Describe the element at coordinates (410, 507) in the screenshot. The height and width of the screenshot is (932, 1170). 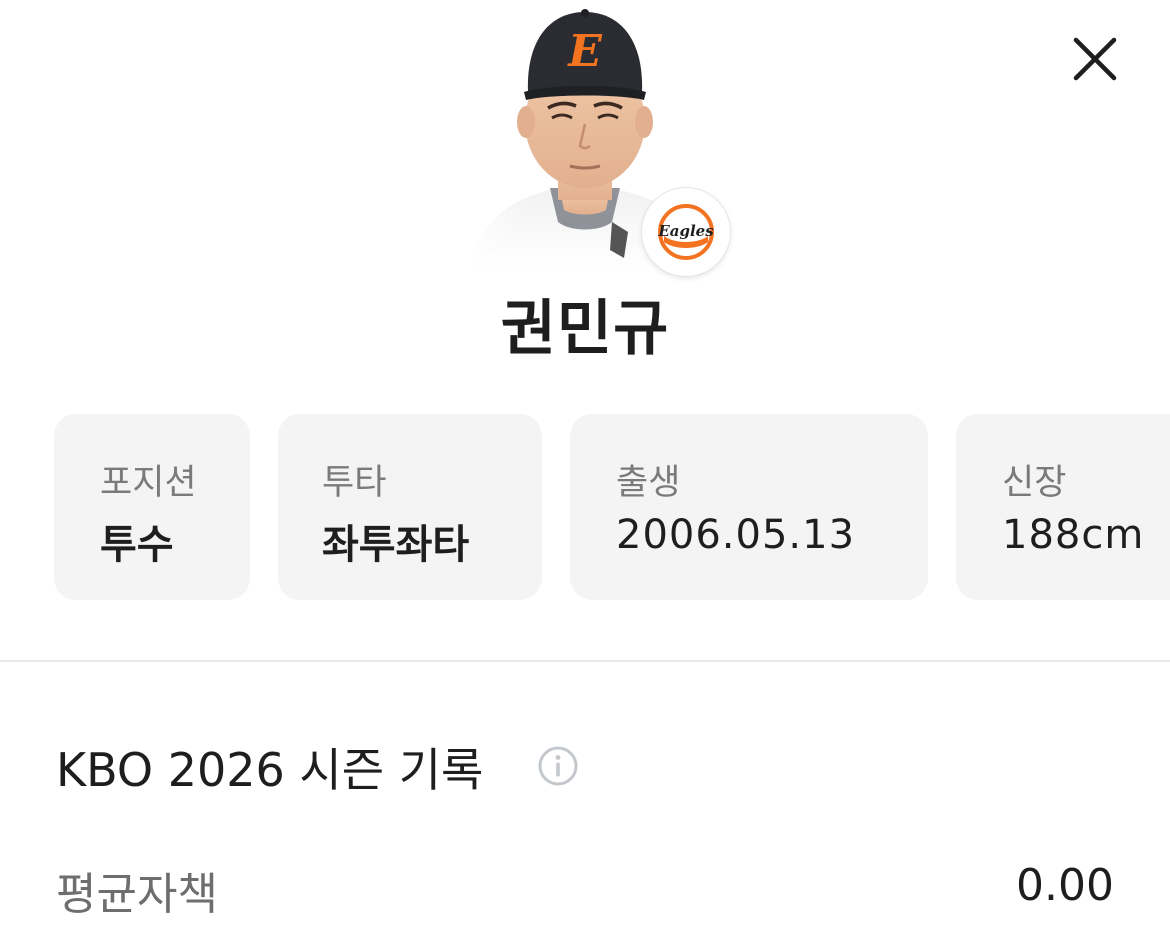
I see `info-card-batting-throwing: 투타 좌투좌타` at that location.